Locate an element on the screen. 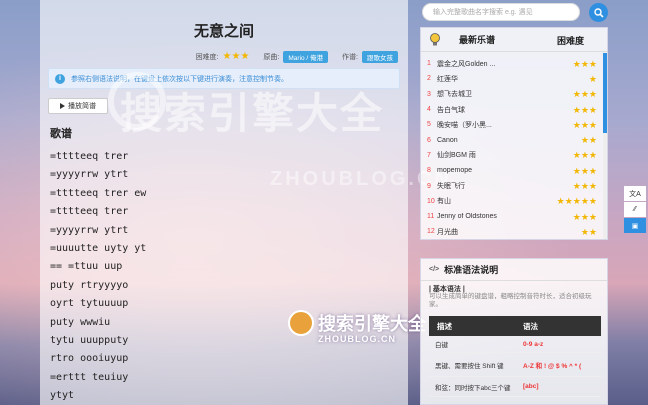 This screenshot has height=405, width=648. score-line: == =ttuu uup is located at coordinates (86, 267).